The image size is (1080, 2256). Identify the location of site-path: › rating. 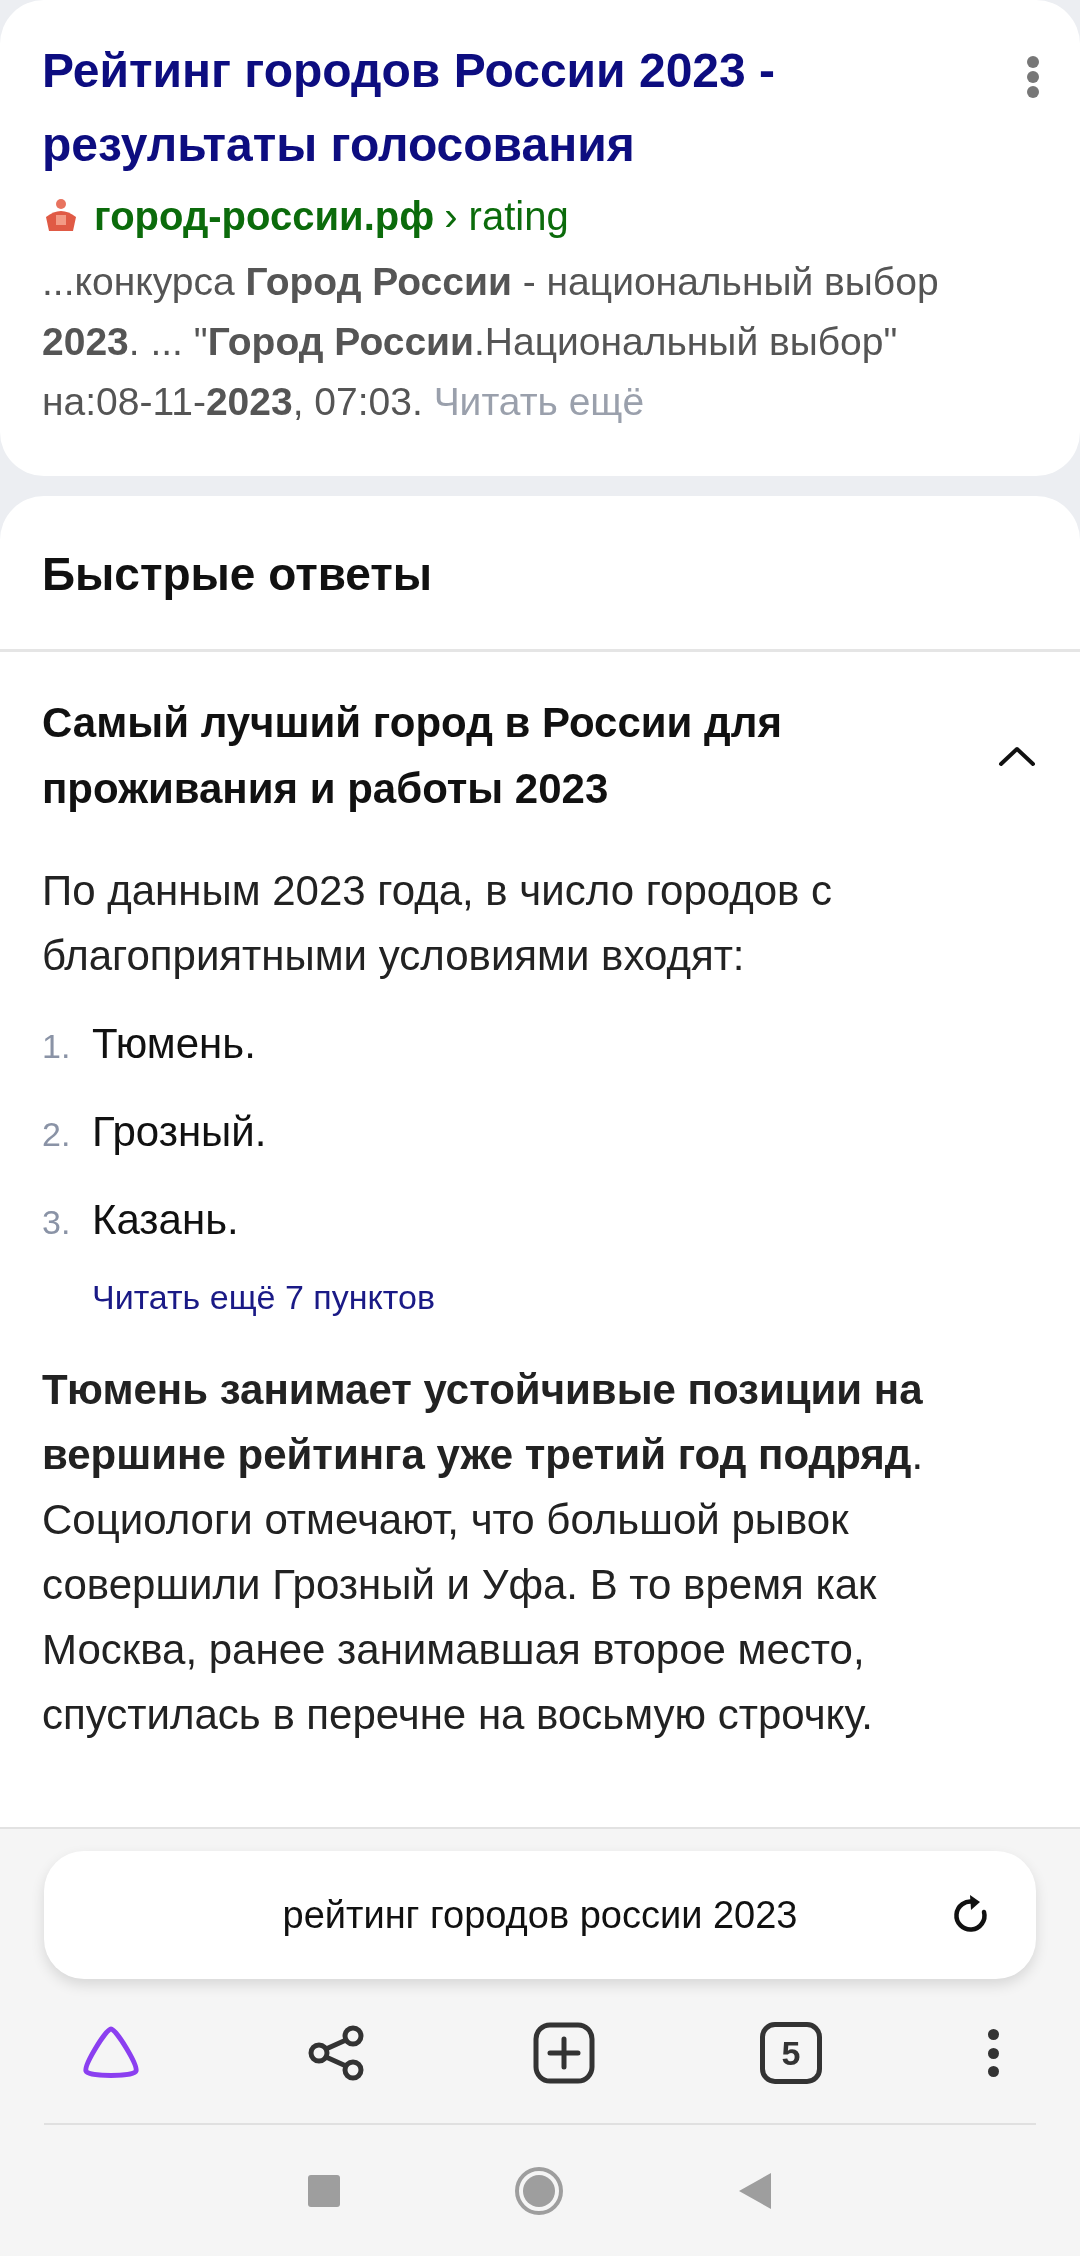
(506, 216).